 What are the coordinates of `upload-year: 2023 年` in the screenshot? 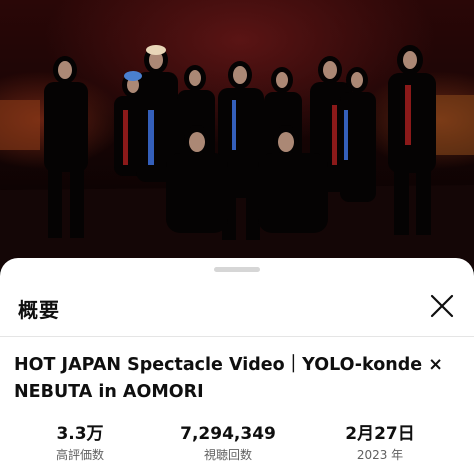 It's located at (380, 455).